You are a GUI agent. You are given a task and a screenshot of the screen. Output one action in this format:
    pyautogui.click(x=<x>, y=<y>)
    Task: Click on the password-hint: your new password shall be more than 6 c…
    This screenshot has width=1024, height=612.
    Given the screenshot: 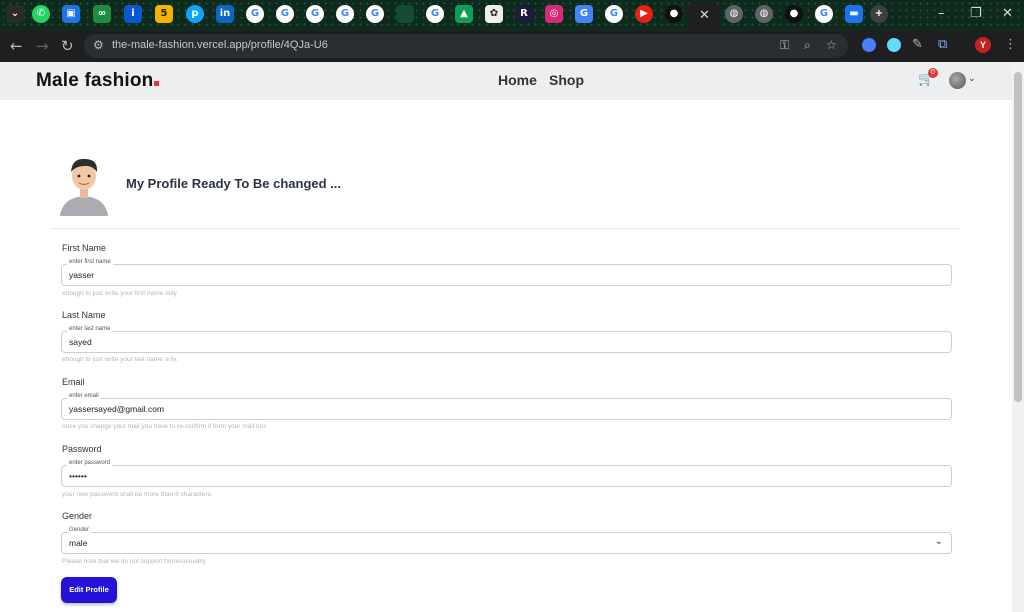 What is the action you would take?
    pyautogui.click(x=136, y=494)
    